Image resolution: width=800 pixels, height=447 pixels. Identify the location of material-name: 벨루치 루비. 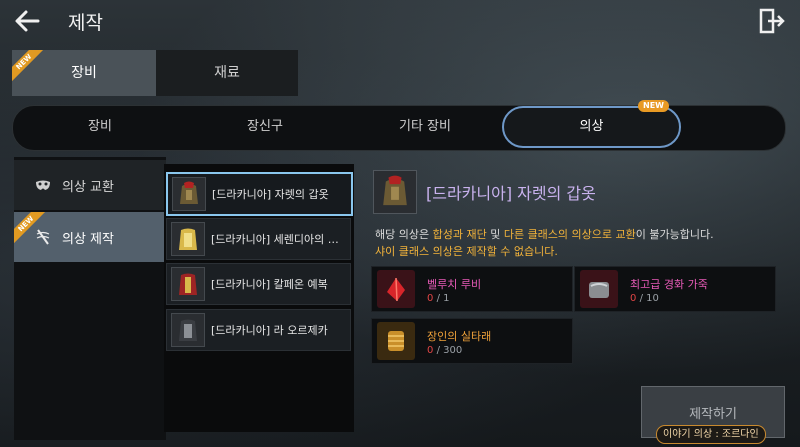
(454, 284).